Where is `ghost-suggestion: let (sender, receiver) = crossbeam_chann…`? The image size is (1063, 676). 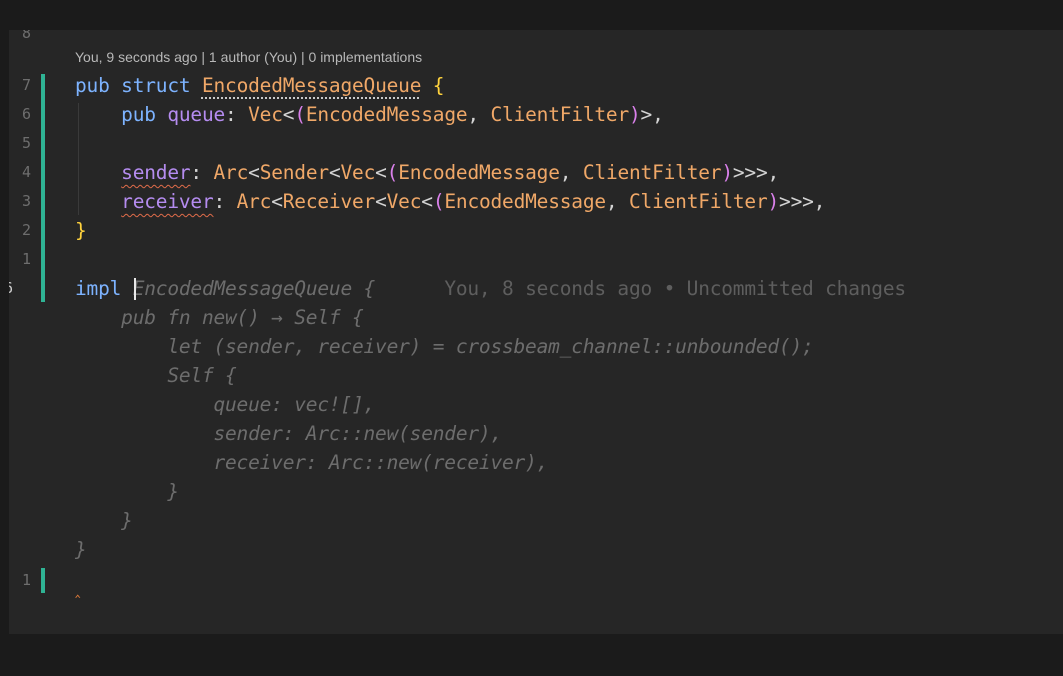 ghost-suggestion: let (sender, receiver) = crossbeam_chann… is located at coordinates (444, 346).